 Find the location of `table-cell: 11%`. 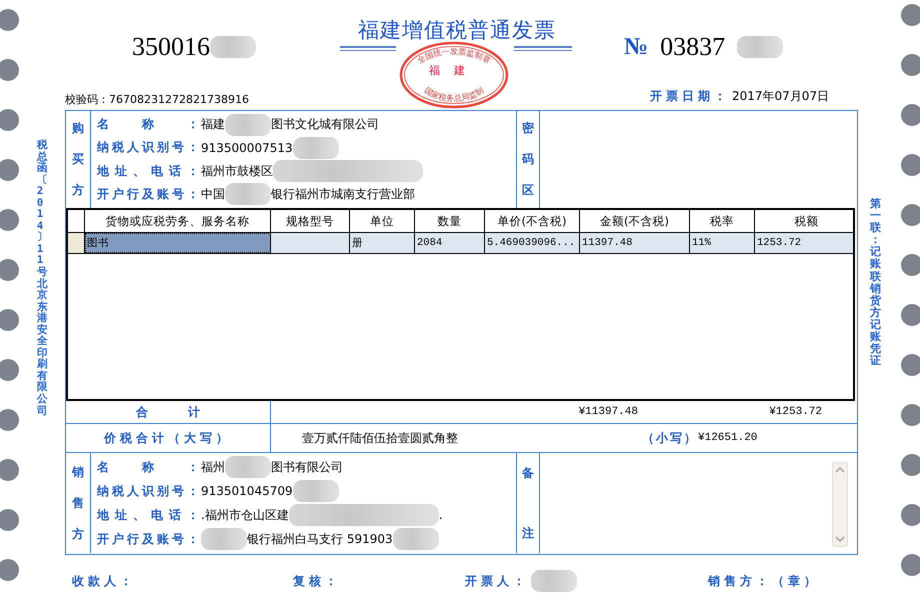

table-cell: 11% is located at coordinates (722, 243).